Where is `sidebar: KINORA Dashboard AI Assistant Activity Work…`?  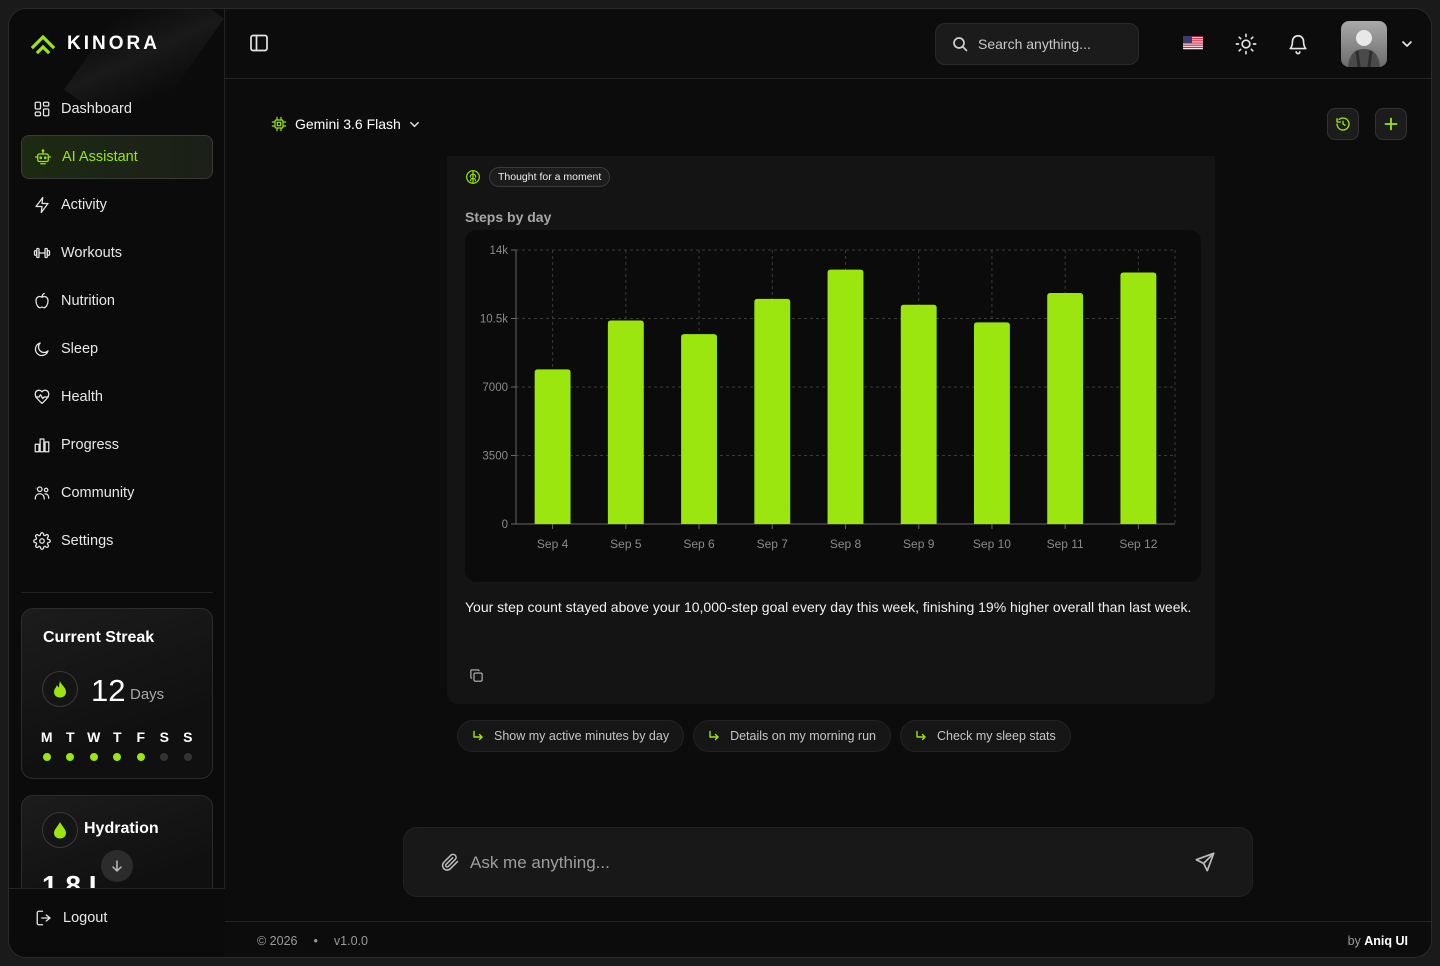
sidebar: KINORA Dashboard AI Assistant Activity Work… is located at coordinates (117, 483).